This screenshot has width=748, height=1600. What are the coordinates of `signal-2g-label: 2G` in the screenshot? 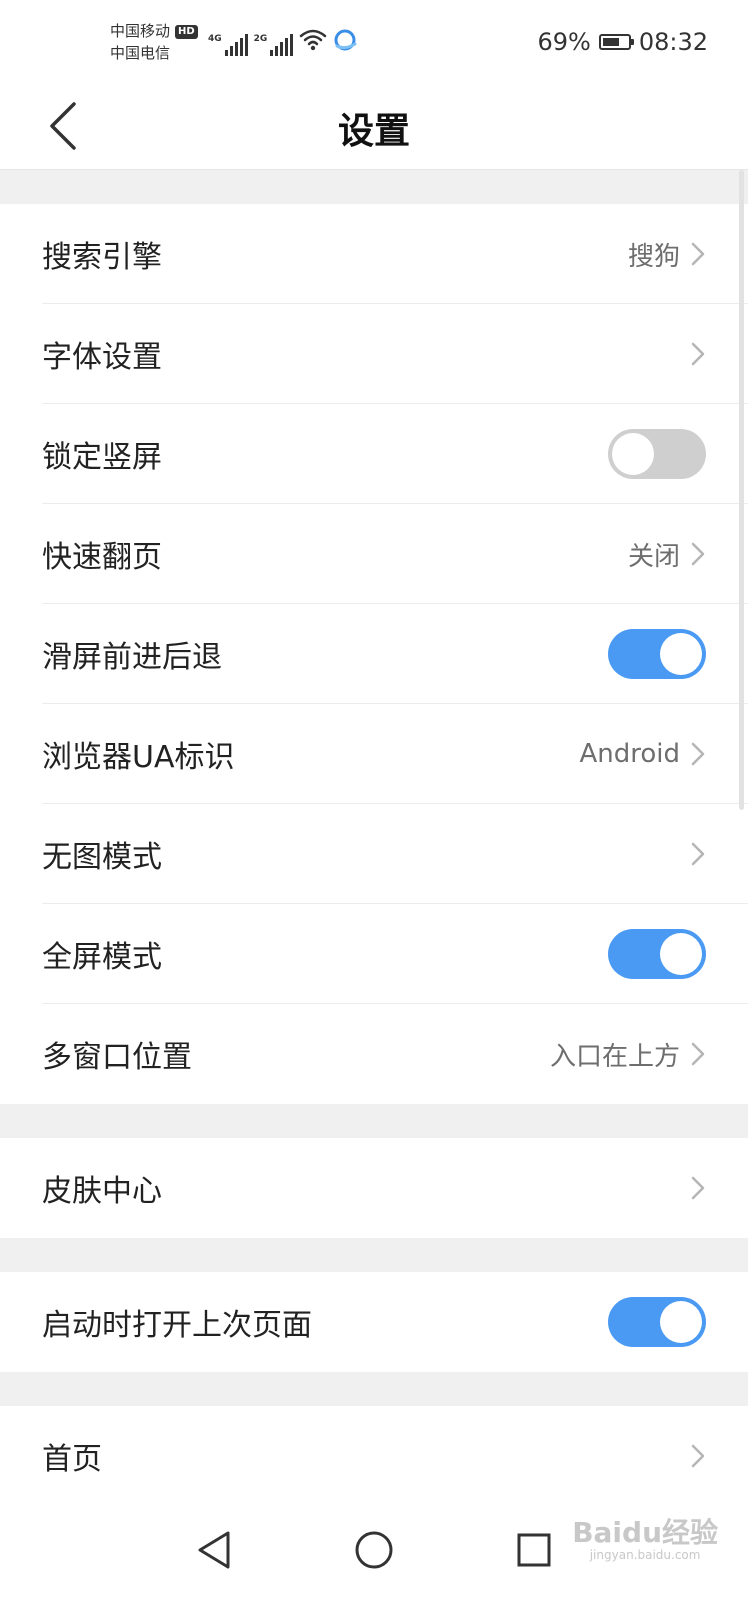 It's located at (260, 39).